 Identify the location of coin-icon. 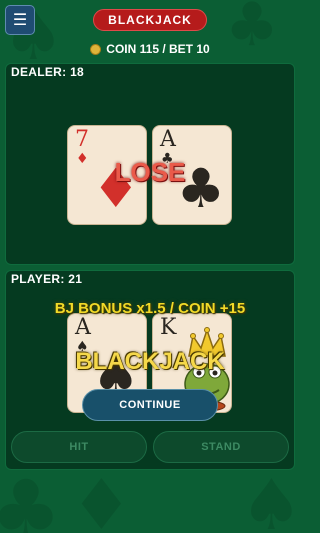
(96, 49).